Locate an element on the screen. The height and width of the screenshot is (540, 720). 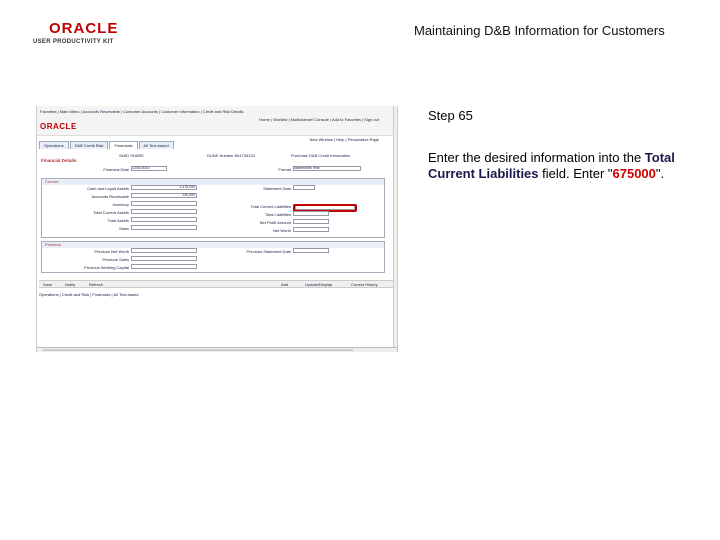
financial-date-label: Financial Date is located at coordinates (116, 169).